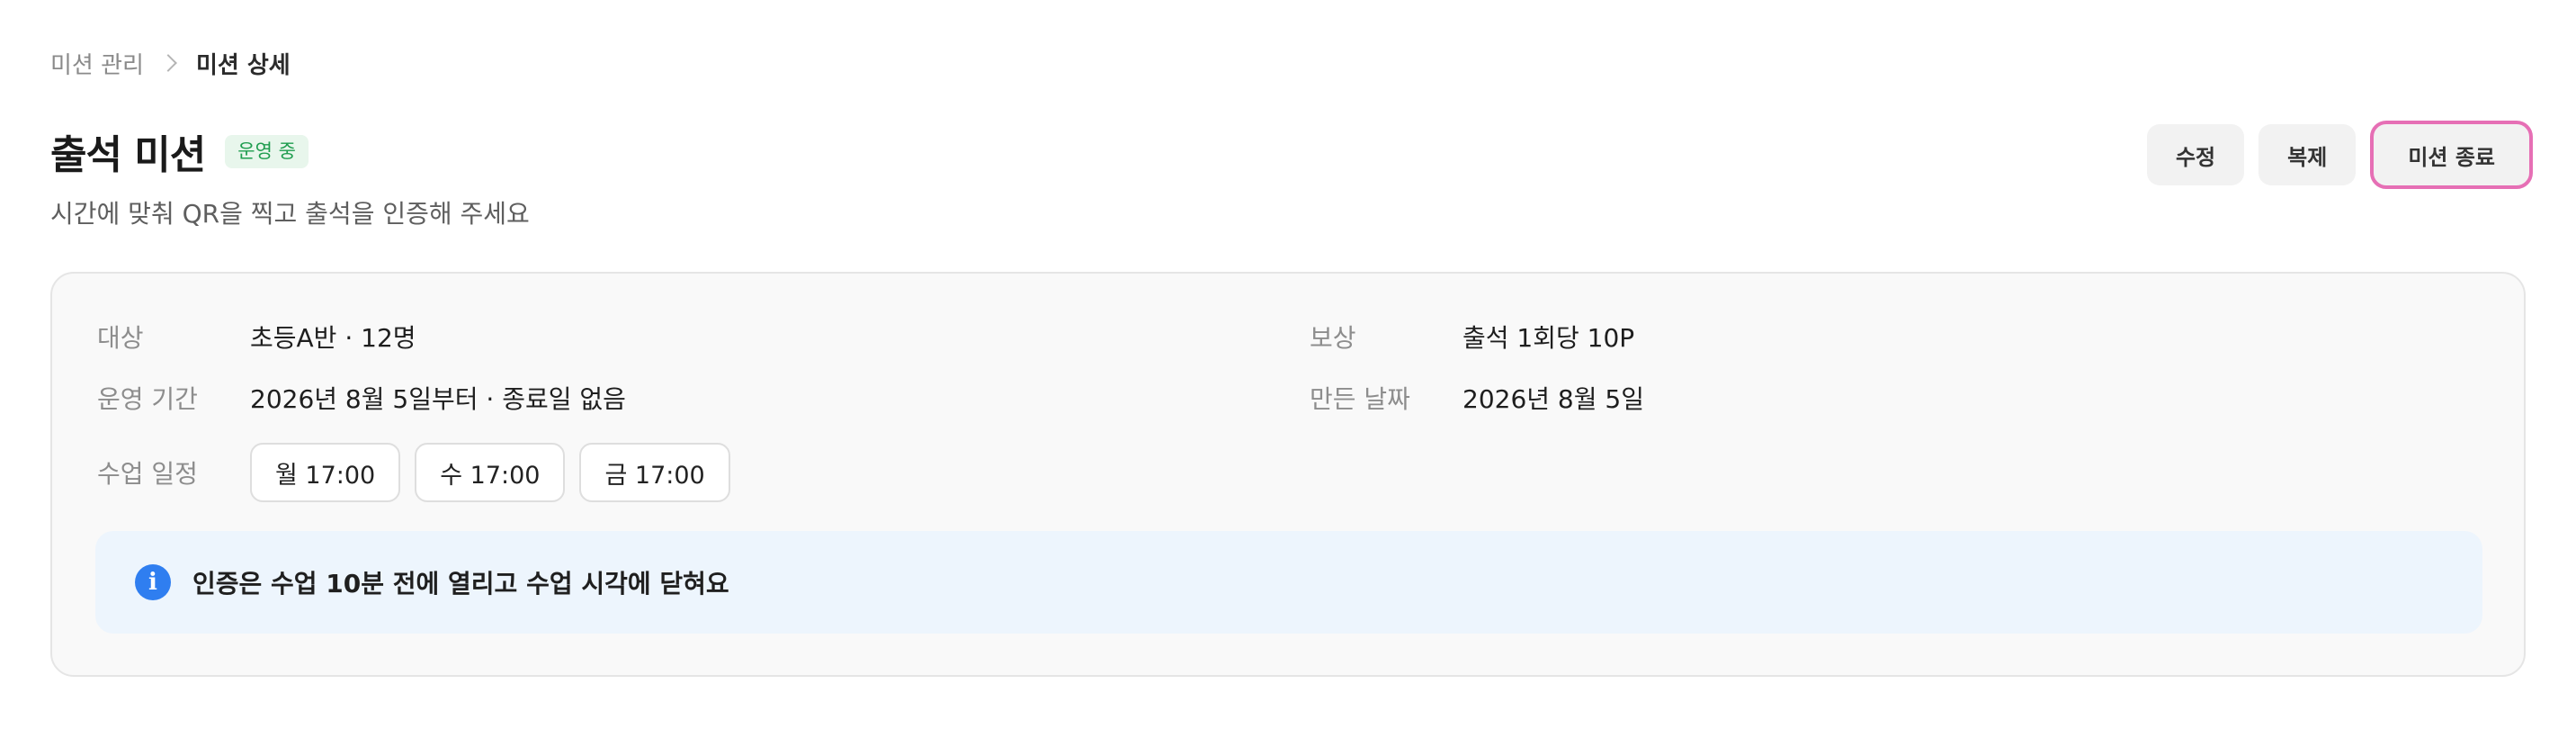  I want to click on schedule-chip-wed: 수 17:00, so click(491, 472).